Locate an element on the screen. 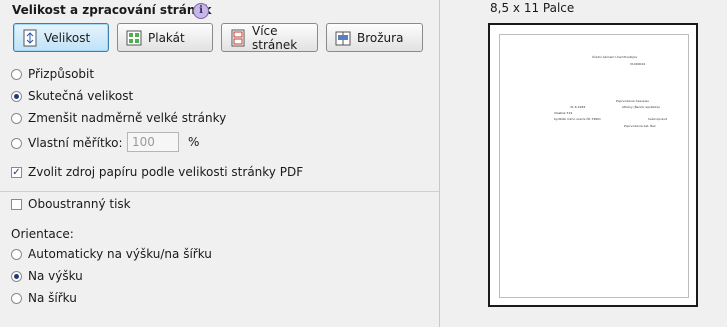  orientation-auto-radio is located at coordinates (16, 254).